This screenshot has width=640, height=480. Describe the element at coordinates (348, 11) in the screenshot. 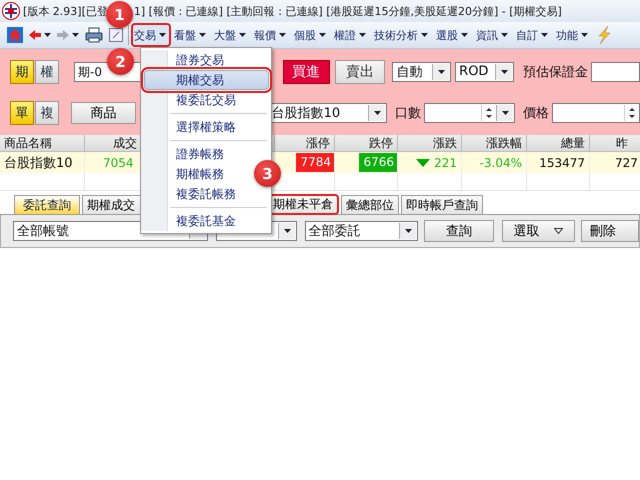

I see `window-title: 1] [報價 : 已連線] [主動回報 : 已連線] [港股延遲15分鐘,美股延遲20分鐘] - [期權交易]` at that location.